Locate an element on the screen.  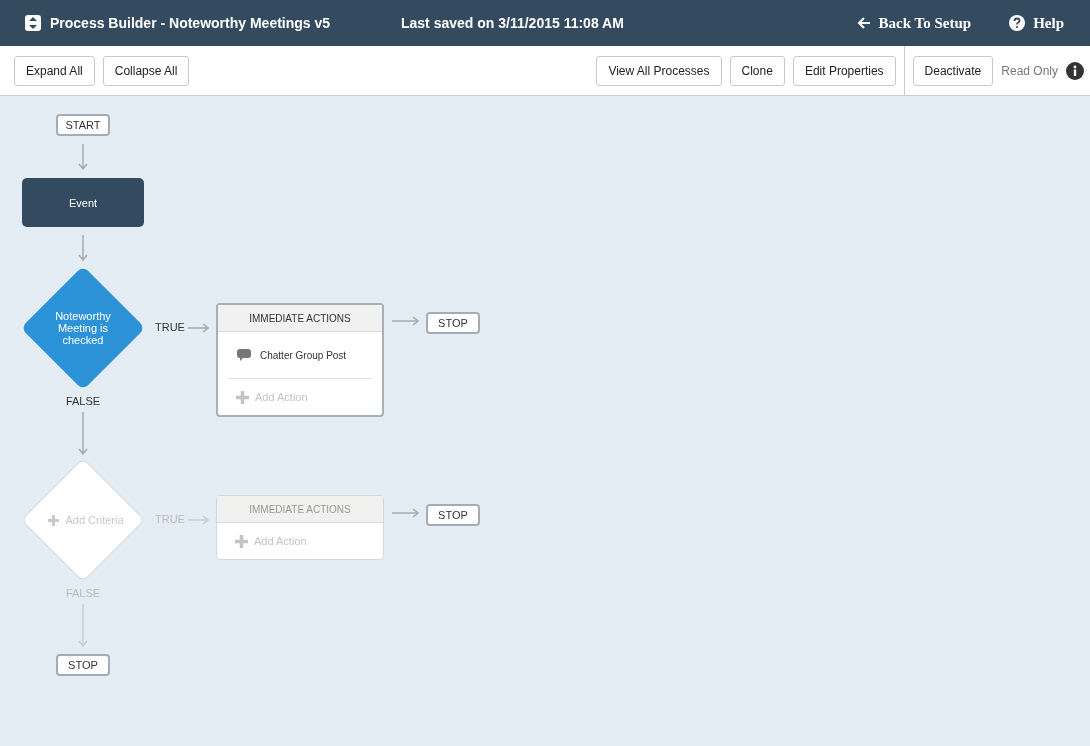
back-to-setup-link: Back To Setup is located at coordinates (914, 23).